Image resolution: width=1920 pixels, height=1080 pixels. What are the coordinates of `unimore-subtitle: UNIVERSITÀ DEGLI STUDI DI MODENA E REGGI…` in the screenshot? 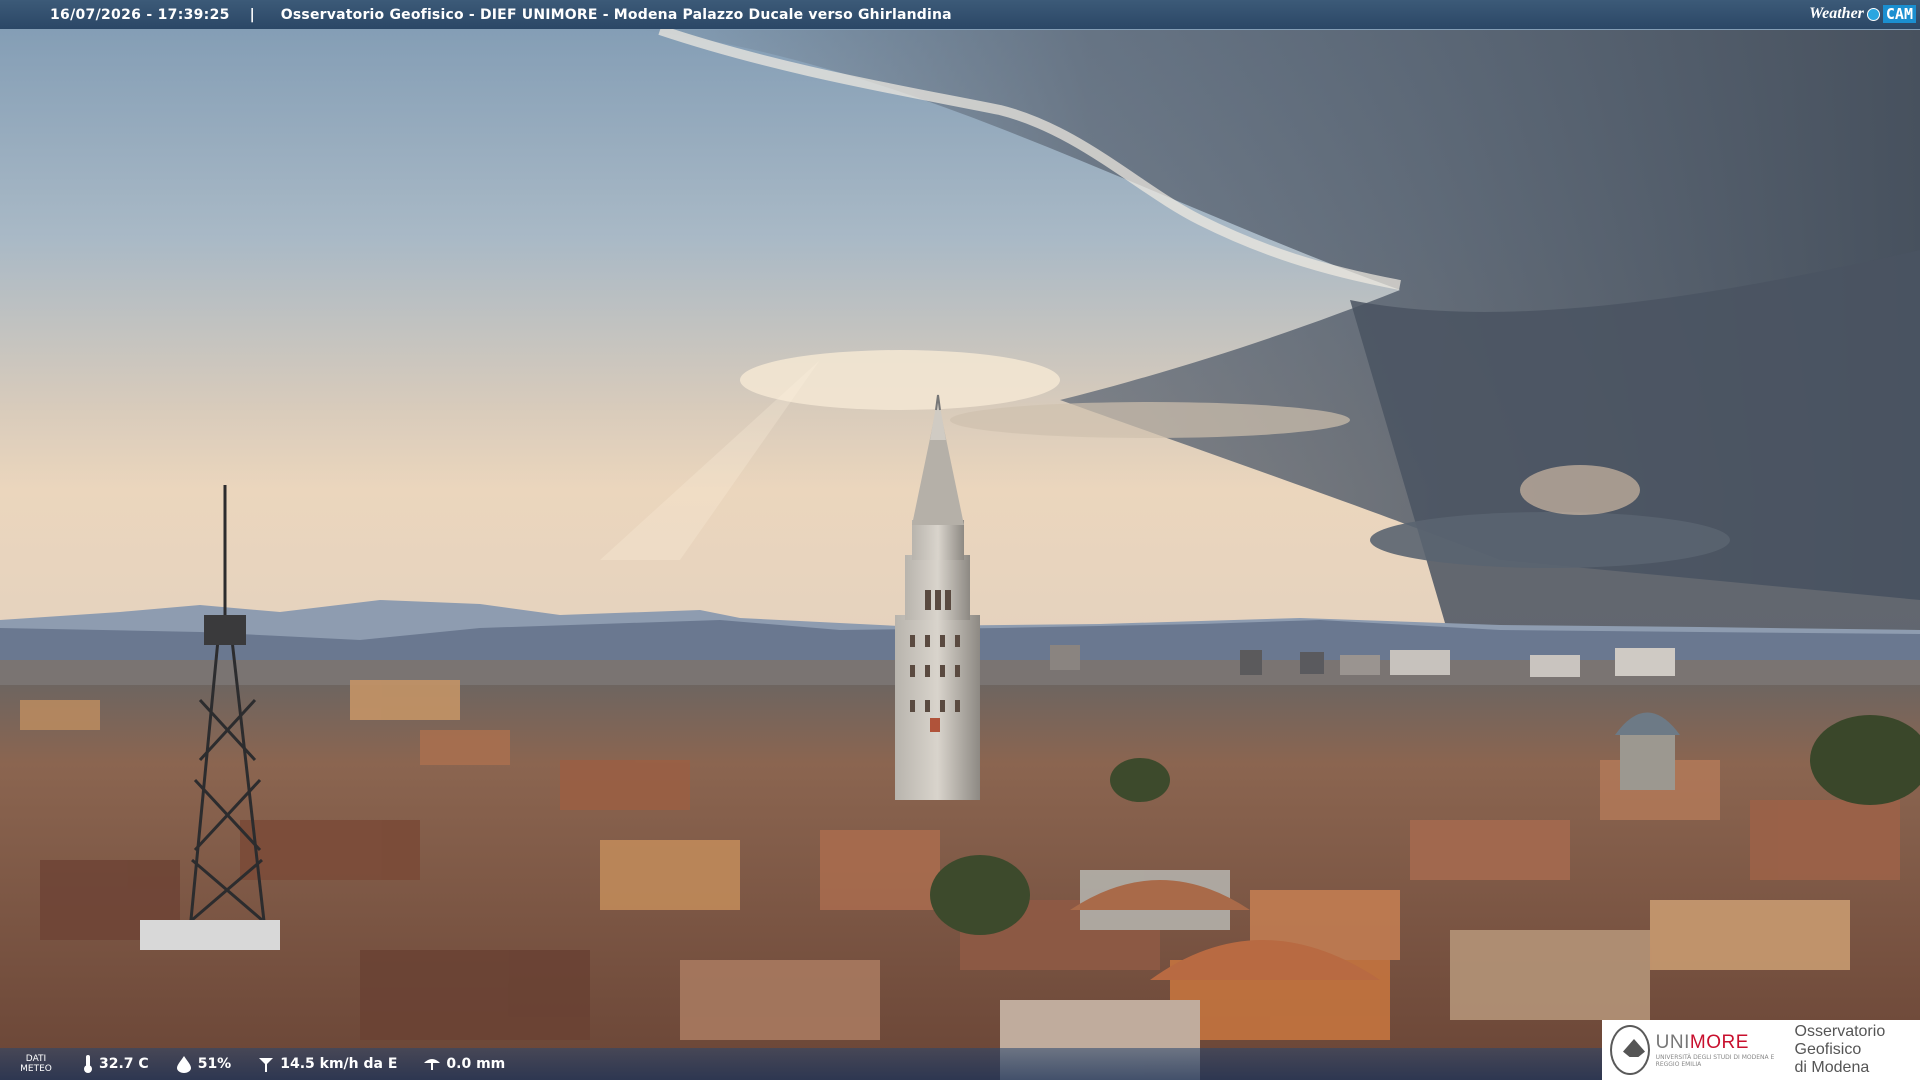 It's located at (1715, 1061).